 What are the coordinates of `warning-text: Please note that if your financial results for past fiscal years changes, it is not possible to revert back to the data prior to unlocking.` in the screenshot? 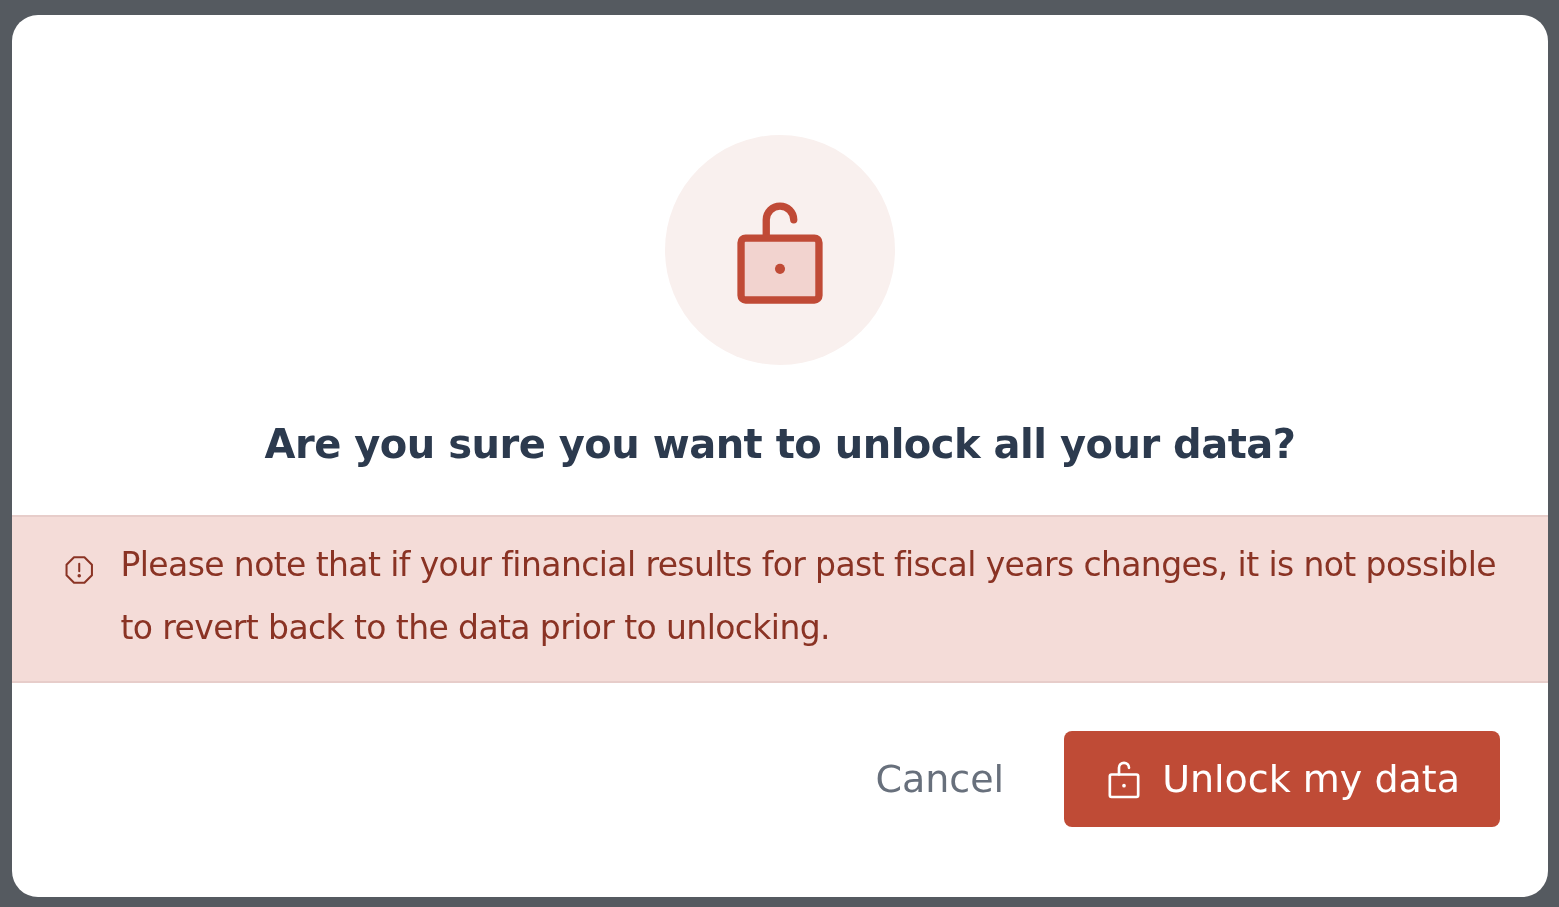 It's located at (808, 596).